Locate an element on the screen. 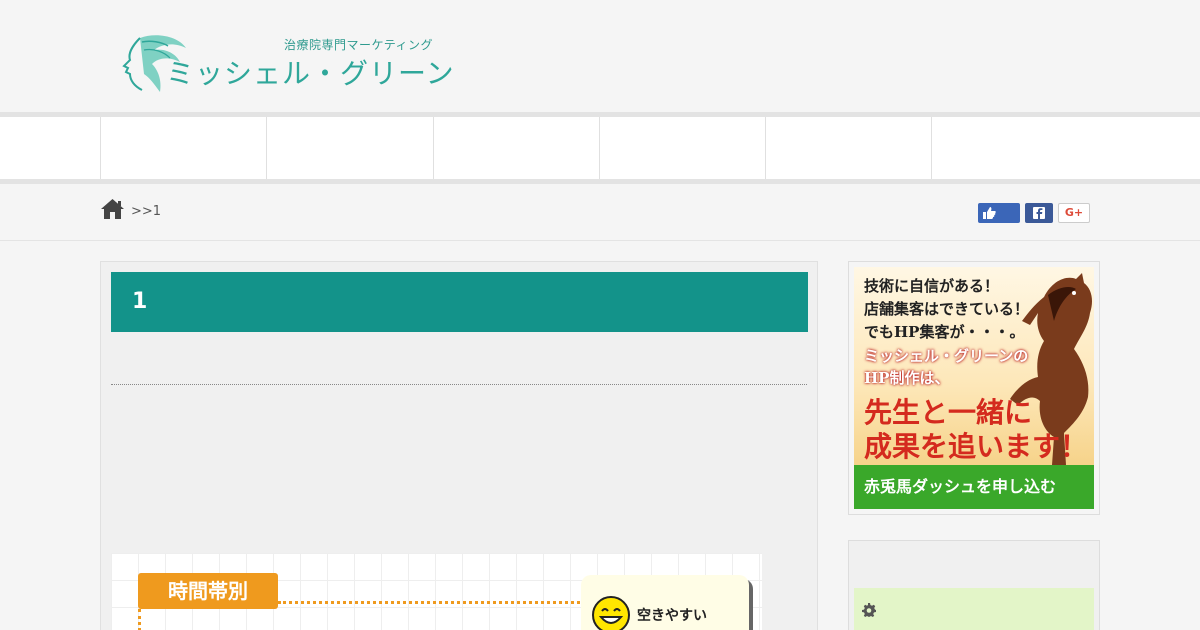 The width and height of the screenshot is (1200, 630). banner-line: 技術に自信がある！ is located at coordinates (932, 286).